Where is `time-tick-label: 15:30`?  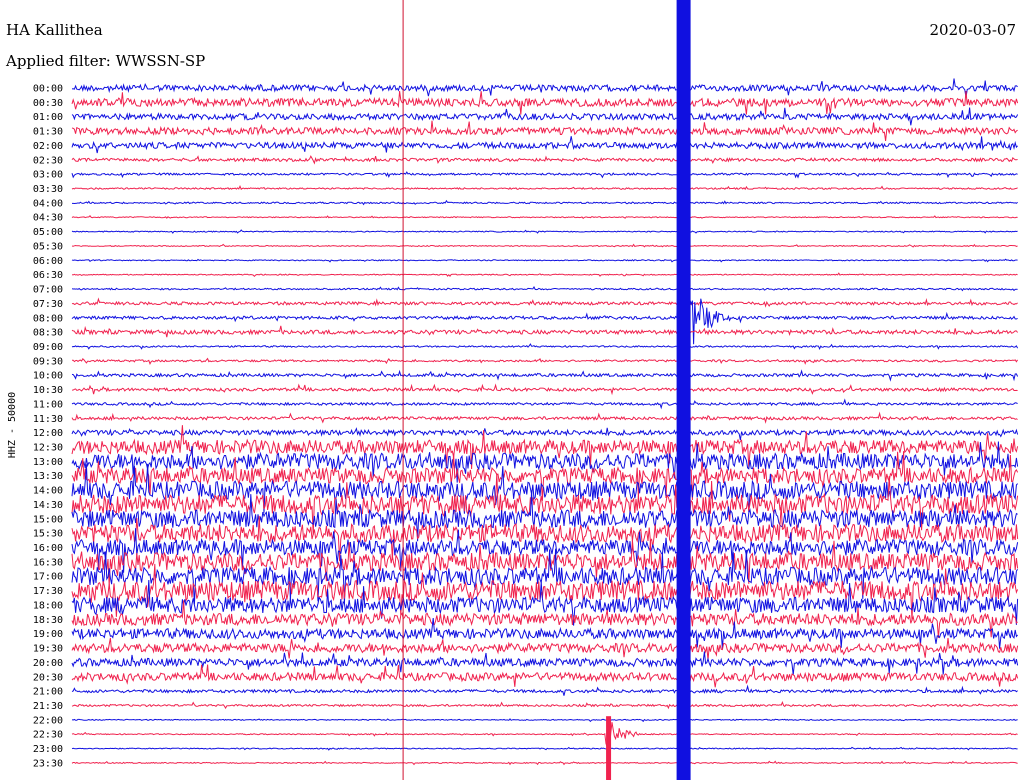
time-tick-label: 15:30 is located at coordinates (48, 534).